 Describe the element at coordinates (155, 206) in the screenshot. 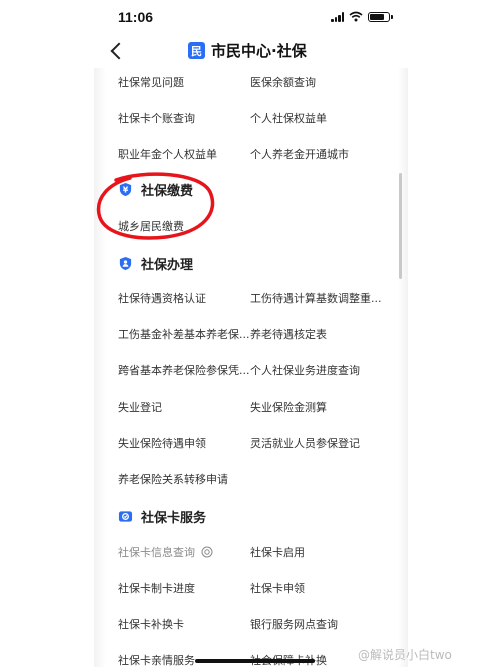

I see `highlight-circle` at that location.